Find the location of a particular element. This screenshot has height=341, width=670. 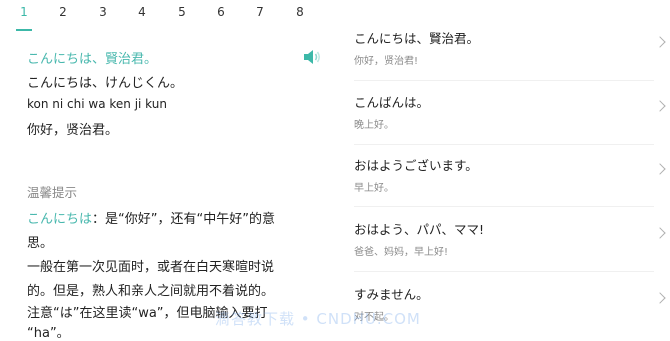

phrase-japanese: こんにちは、賢治君。 is located at coordinates (417, 38).